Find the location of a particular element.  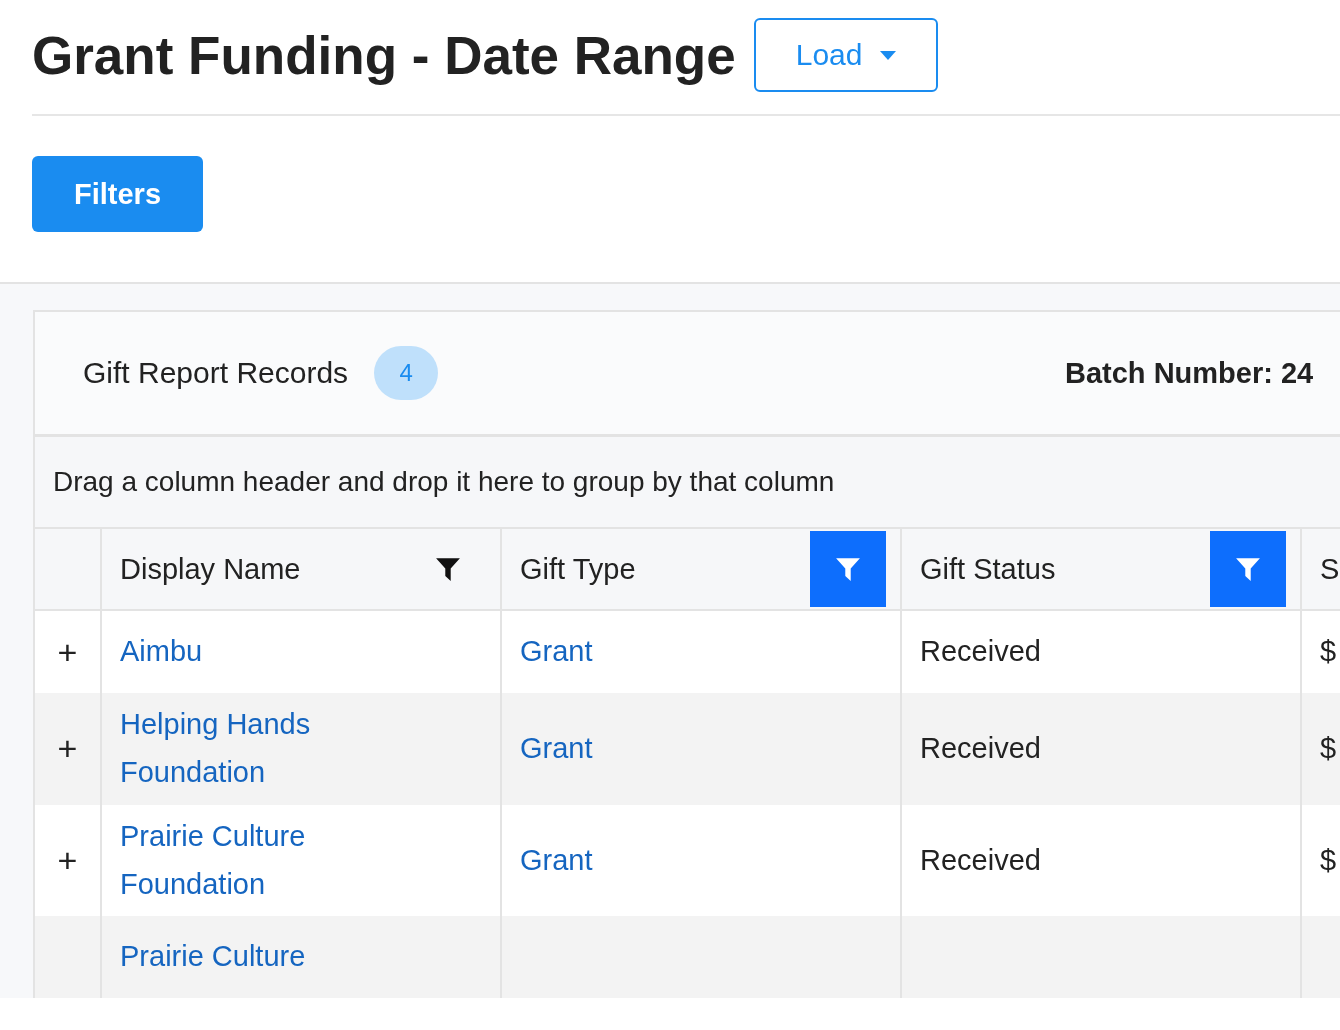

column-header: Display Name is located at coordinates (300, 569).